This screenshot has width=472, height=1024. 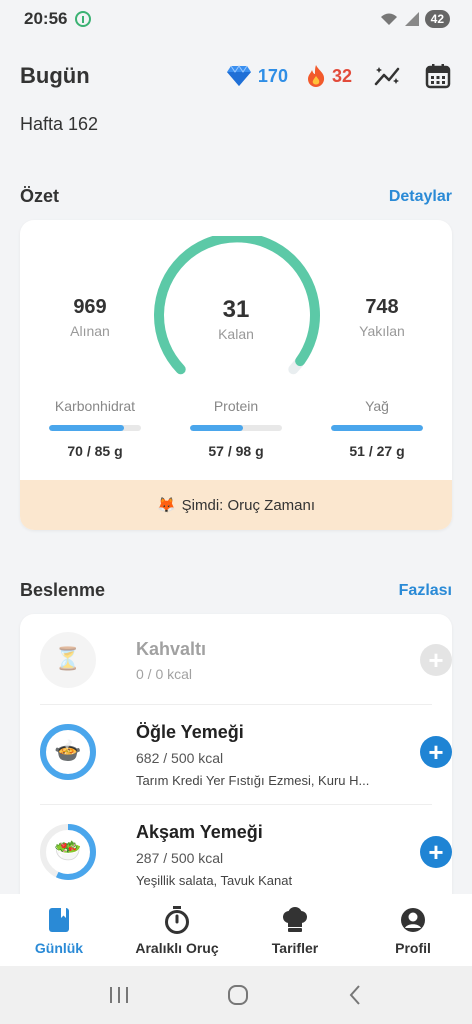 What do you see at coordinates (180, 758) in the screenshot?
I see `meal-kcal: 682 / 500 kcal` at bounding box center [180, 758].